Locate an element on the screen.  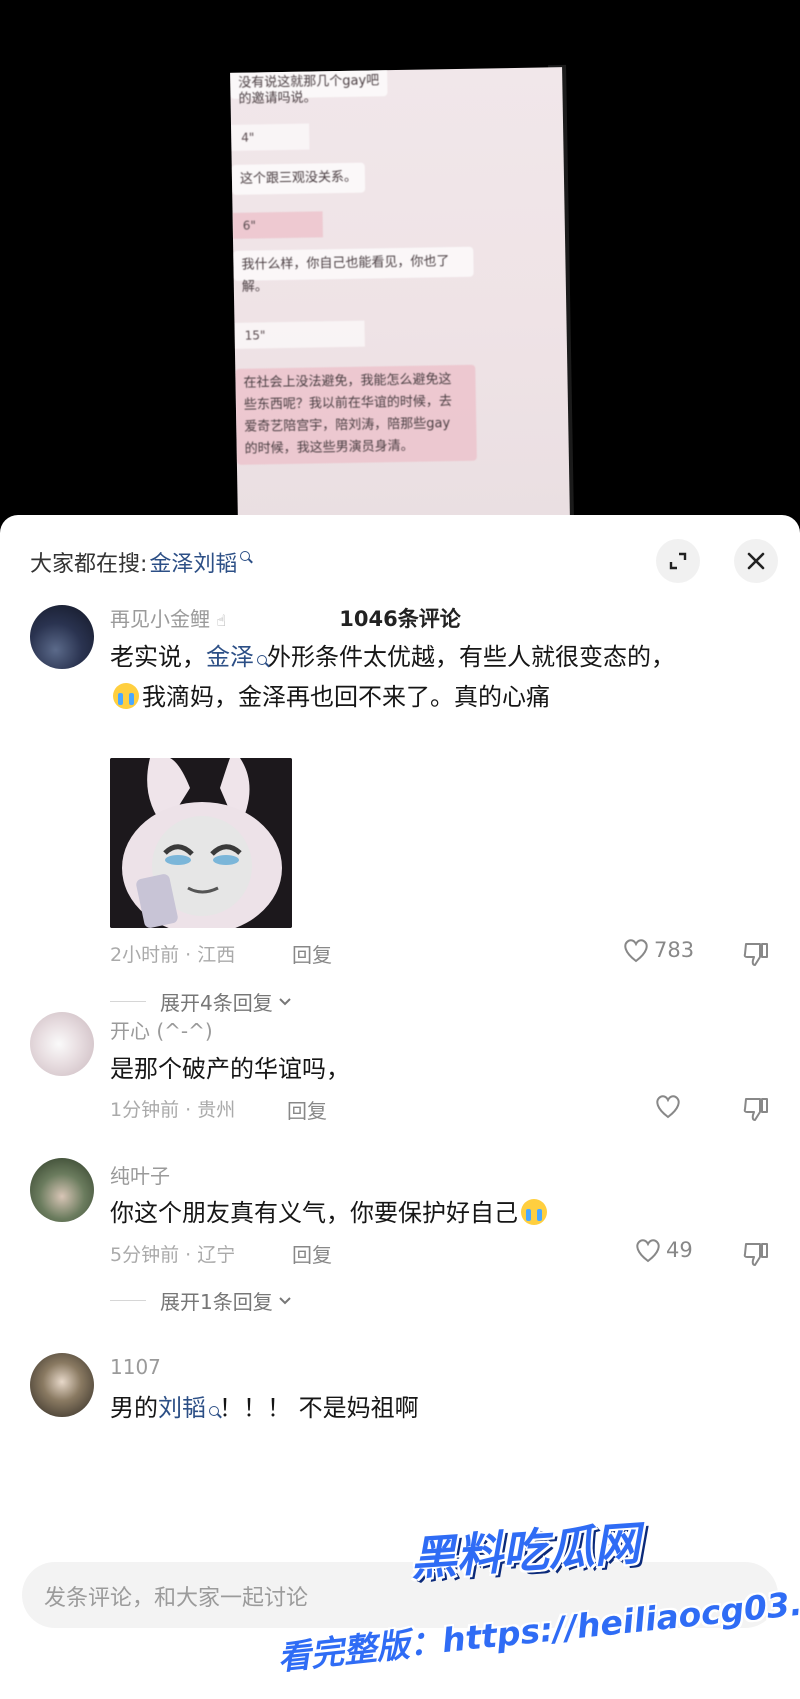
expand-button is located at coordinates (678, 561).